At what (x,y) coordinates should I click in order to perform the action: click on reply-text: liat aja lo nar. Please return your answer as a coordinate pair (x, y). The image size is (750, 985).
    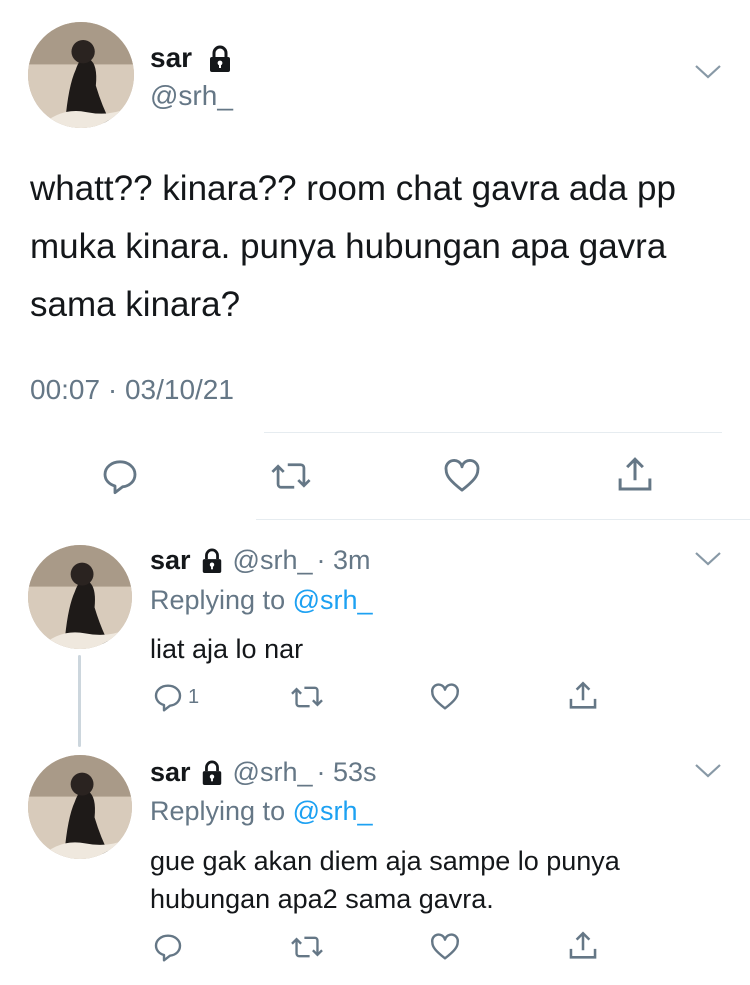
    Looking at the image, I should click on (227, 649).